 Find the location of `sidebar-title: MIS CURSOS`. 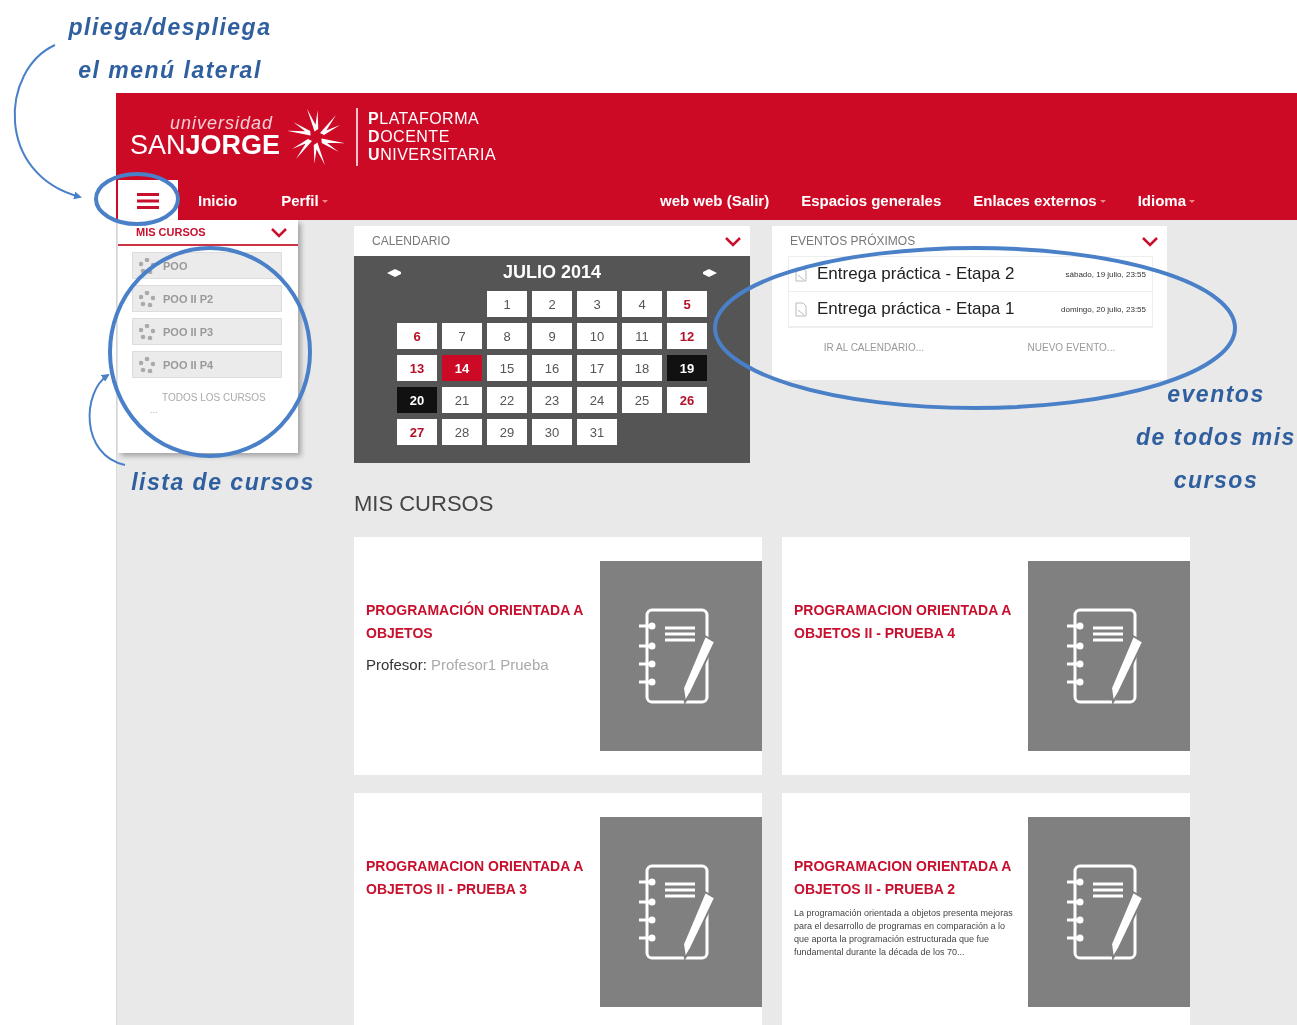

sidebar-title: MIS CURSOS is located at coordinates (171, 232).